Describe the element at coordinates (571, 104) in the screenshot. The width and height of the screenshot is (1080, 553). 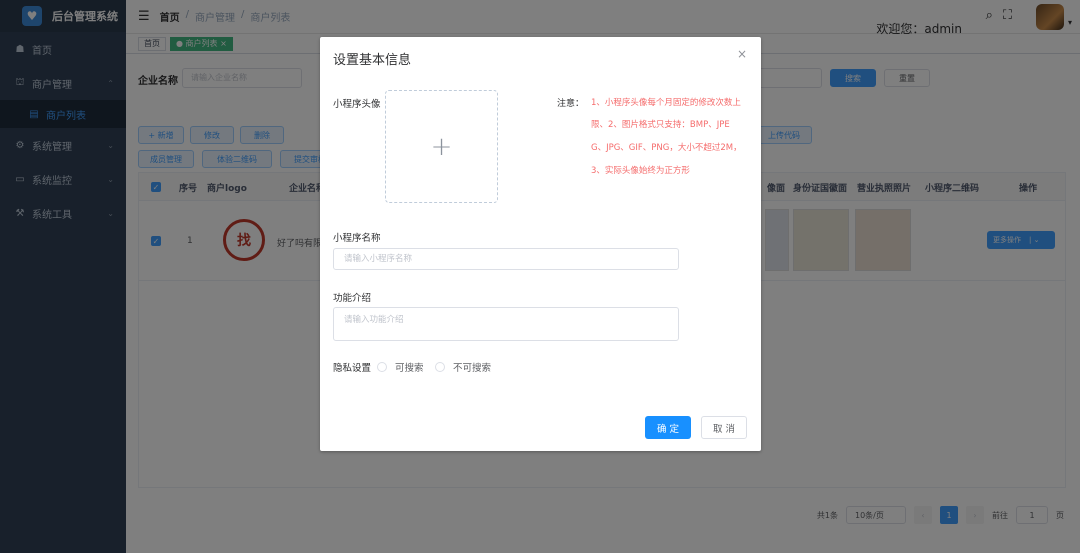
I see `note-label: 注意：` at that location.